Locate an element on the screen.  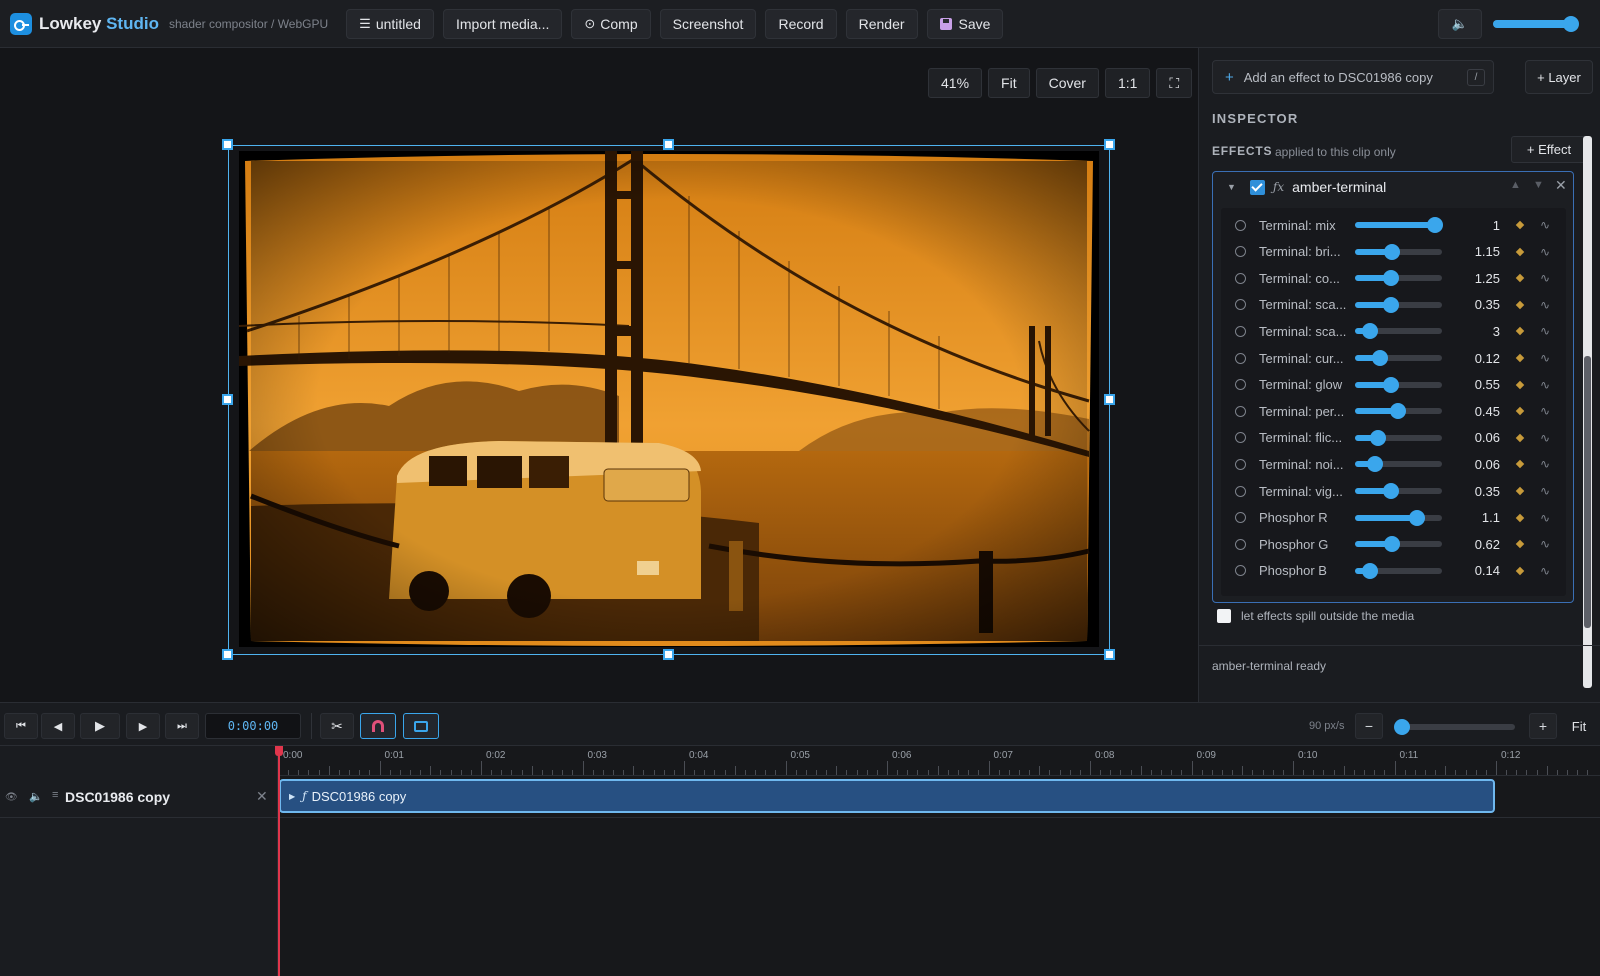
param-value: 1.1 is located at coordinates (1491, 517).